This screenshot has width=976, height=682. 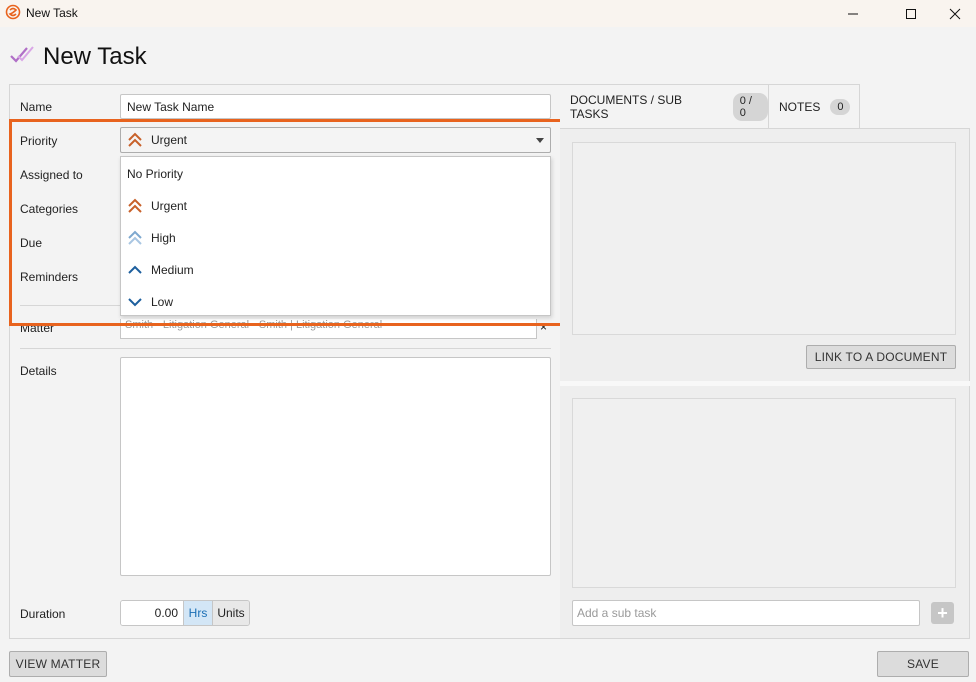 What do you see at coordinates (942, 613) in the screenshot?
I see `add-subtask-button: +` at bounding box center [942, 613].